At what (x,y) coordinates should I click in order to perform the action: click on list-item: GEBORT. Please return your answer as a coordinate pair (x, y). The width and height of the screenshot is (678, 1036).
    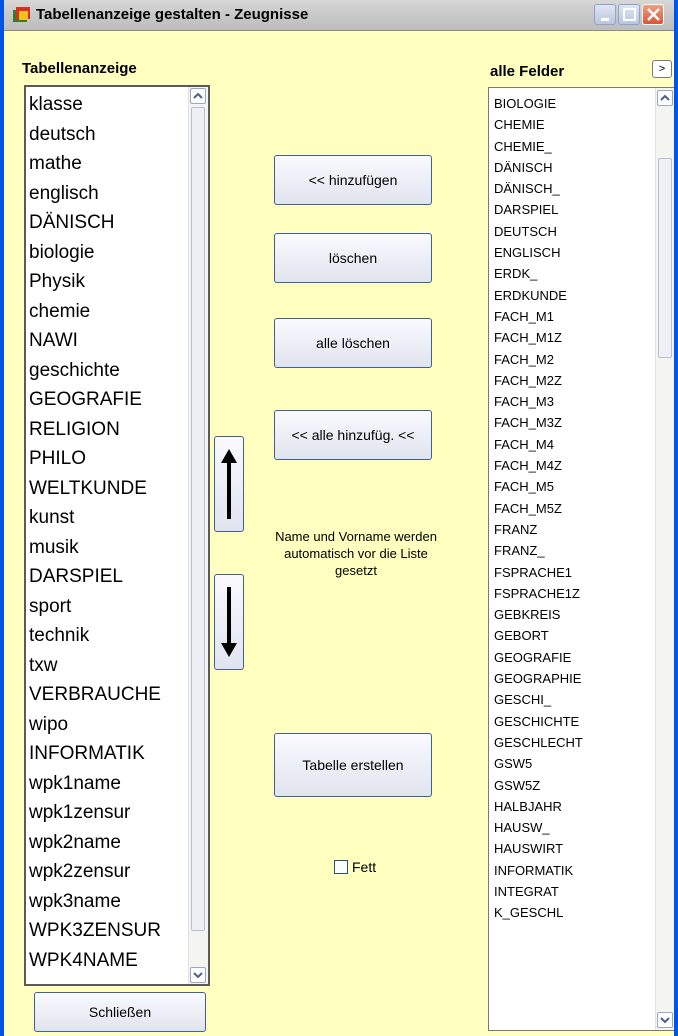
    Looking at the image, I should click on (573, 635).